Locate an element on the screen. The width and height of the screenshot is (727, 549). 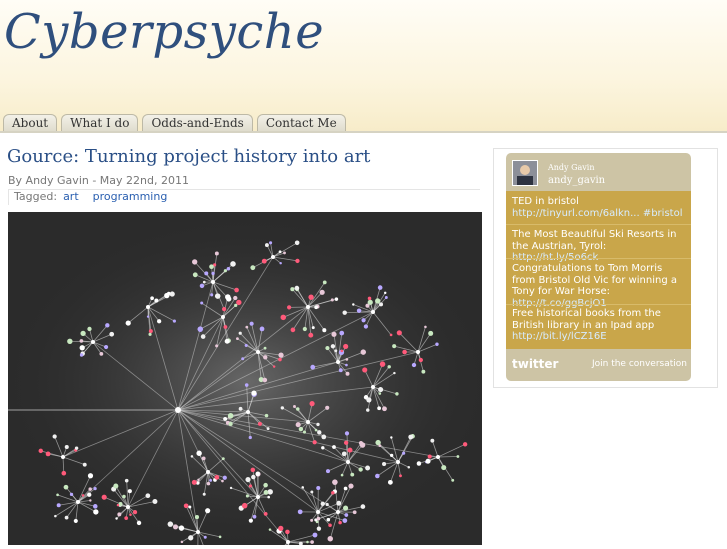
nav-contact-me: Contact Me is located at coordinates (301, 123).